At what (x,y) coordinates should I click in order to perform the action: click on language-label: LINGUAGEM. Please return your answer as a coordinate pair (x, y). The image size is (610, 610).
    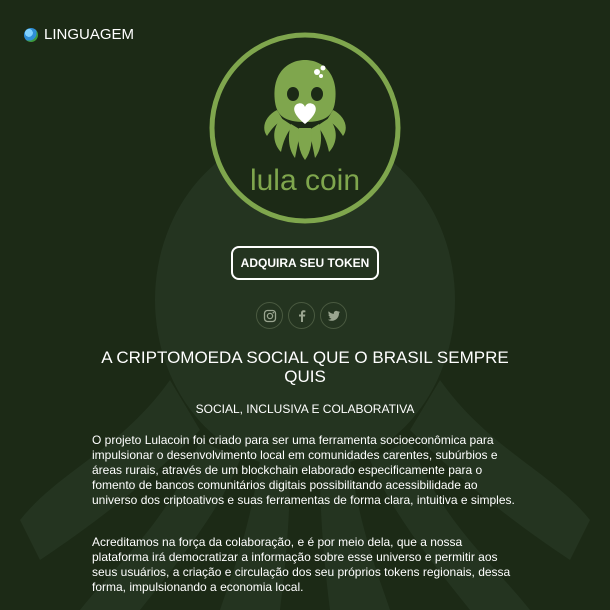
    Looking at the image, I should click on (89, 34).